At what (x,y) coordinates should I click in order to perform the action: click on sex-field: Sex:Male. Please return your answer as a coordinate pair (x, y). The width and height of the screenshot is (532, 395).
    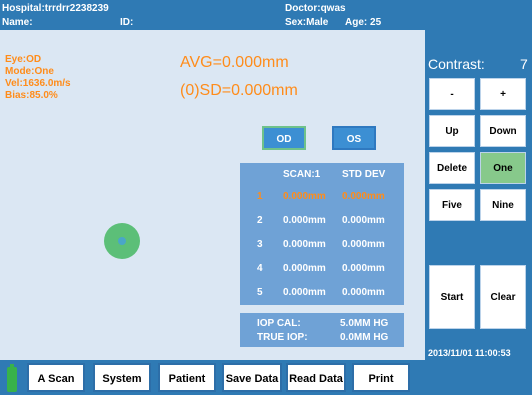
    Looking at the image, I should click on (307, 22).